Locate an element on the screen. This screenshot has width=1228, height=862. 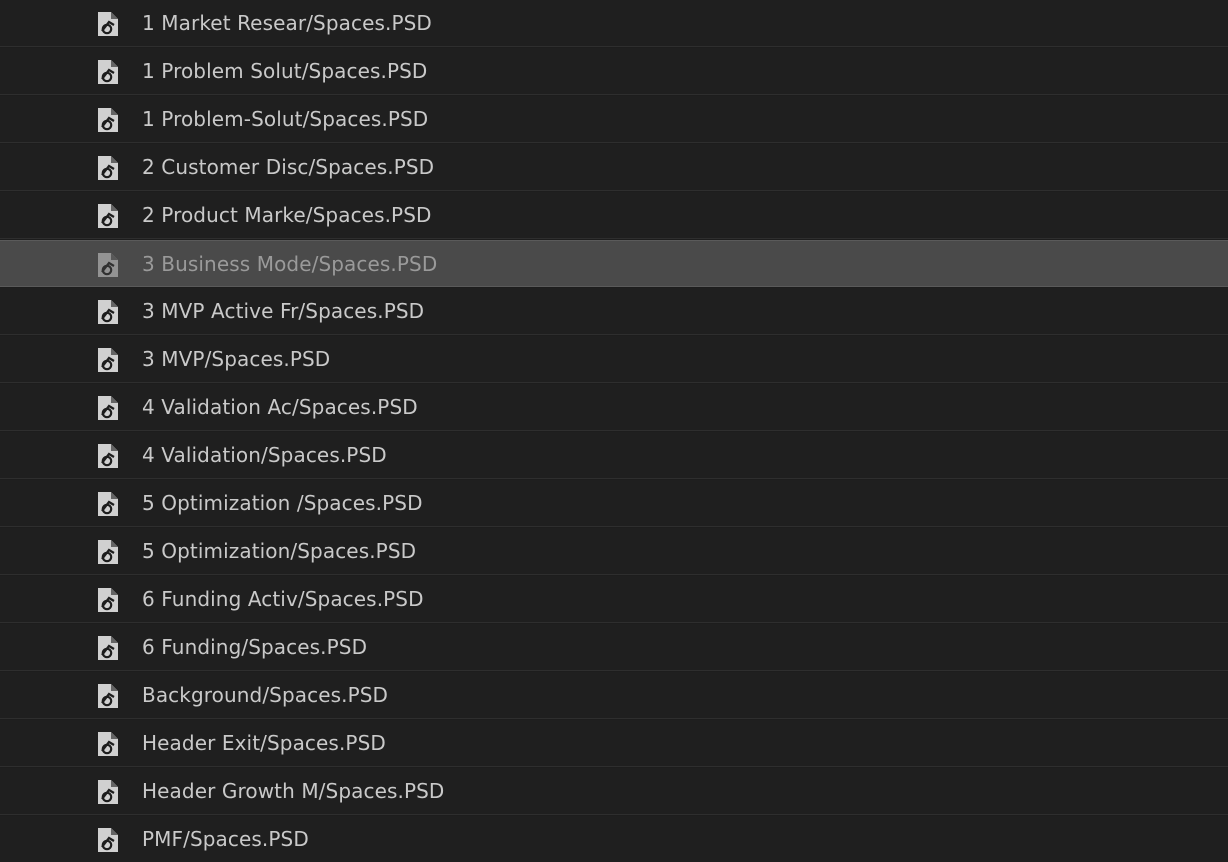
list-item: Header Growth M/Spaces.PSD is located at coordinates (614, 791).